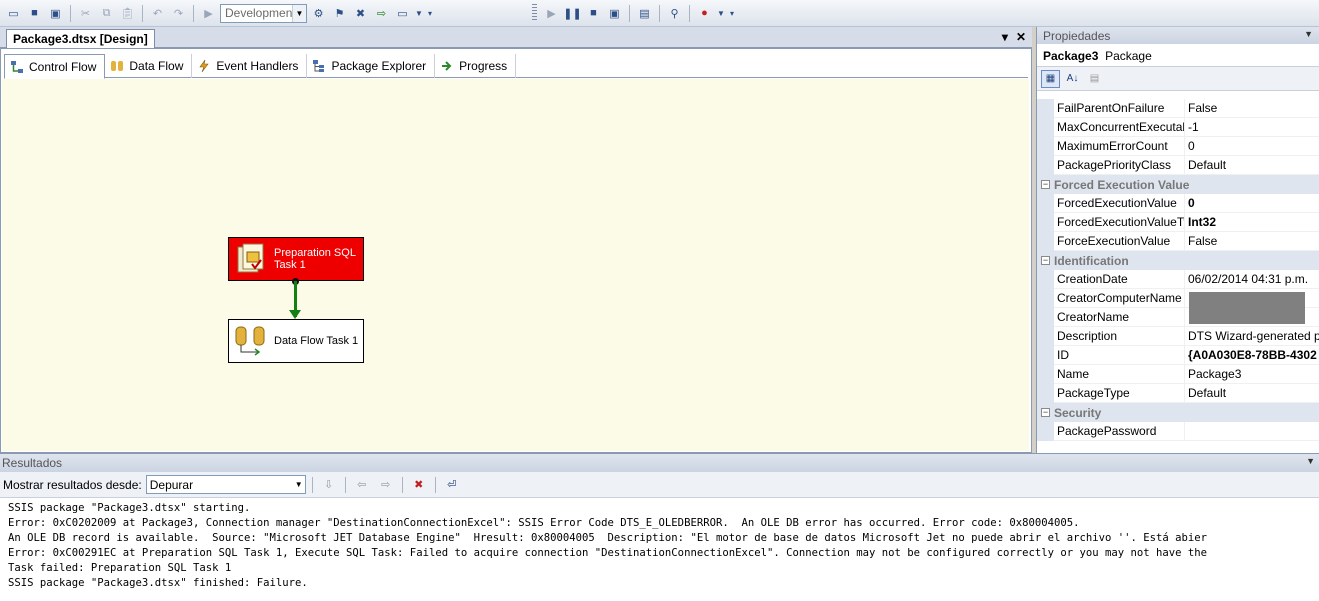 The height and width of the screenshot is (601, 1319). What do you see at coordinates (1014, 37) in the screenshot?
I see `document-controls: ▾ ✕` at bounding box center [1014, 37].